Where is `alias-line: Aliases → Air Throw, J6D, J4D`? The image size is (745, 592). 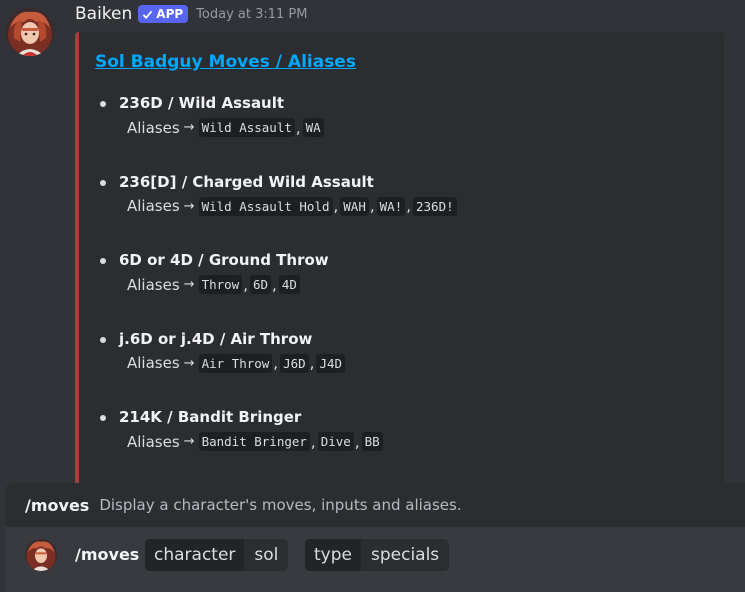
alias-line: Aliases → Air Throw, J6D, J4D is located at coordinates (236, 363).